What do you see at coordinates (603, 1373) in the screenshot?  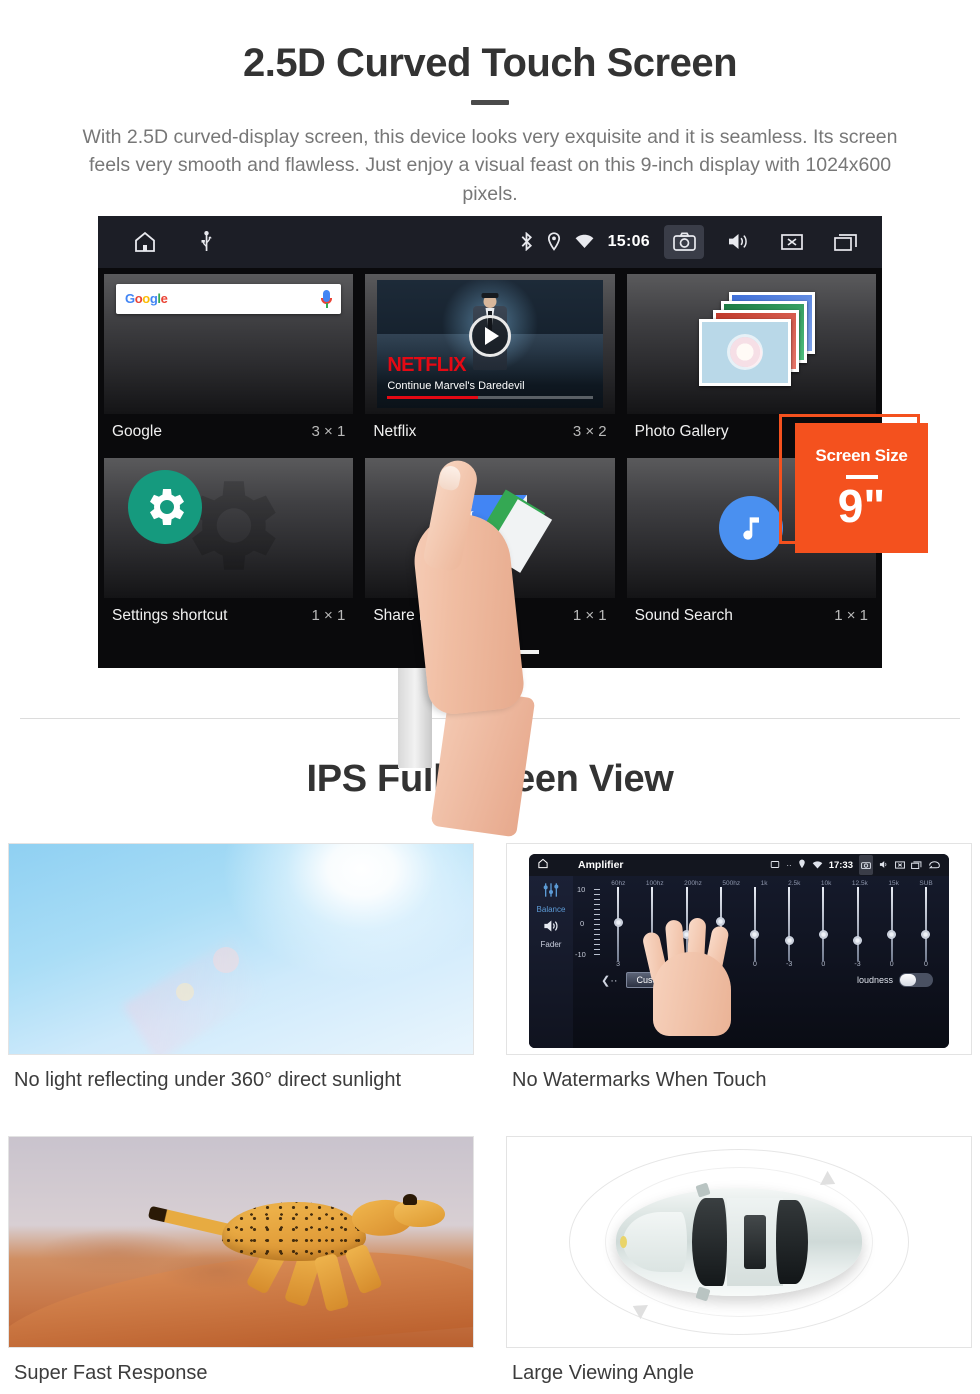 I see `card-caption: Large Viewing Angle` at bounding box center [603, 1373].